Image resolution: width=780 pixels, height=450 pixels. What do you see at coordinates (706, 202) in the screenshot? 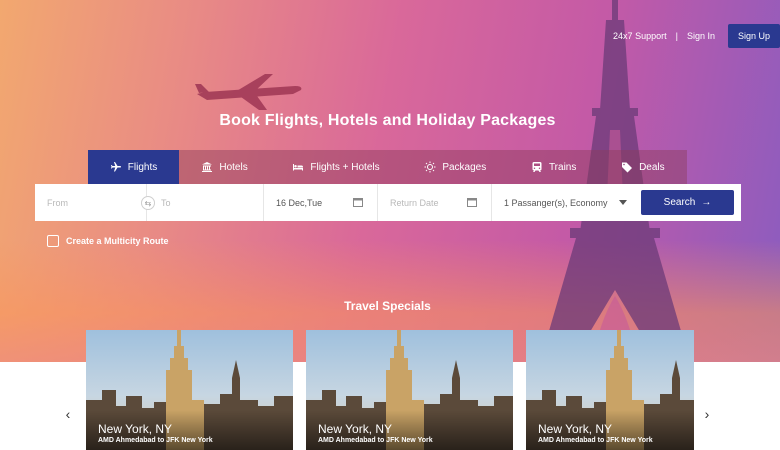
I see `arrow-right-icon: →` at bounding box center [706, 202].